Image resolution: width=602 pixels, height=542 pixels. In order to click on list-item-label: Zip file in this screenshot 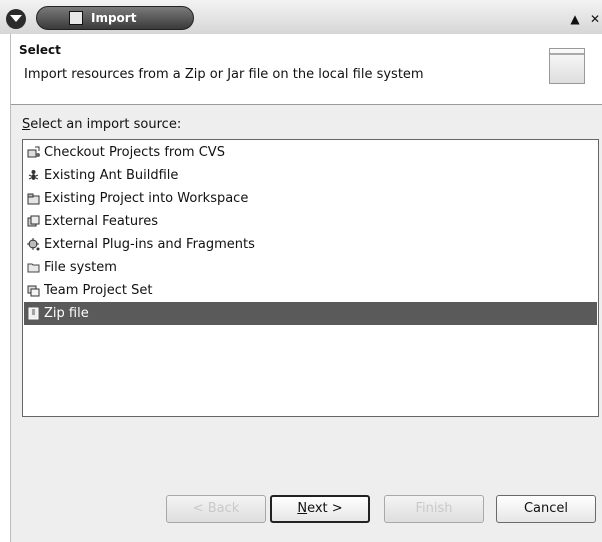, I will do `click(66, 313)`.